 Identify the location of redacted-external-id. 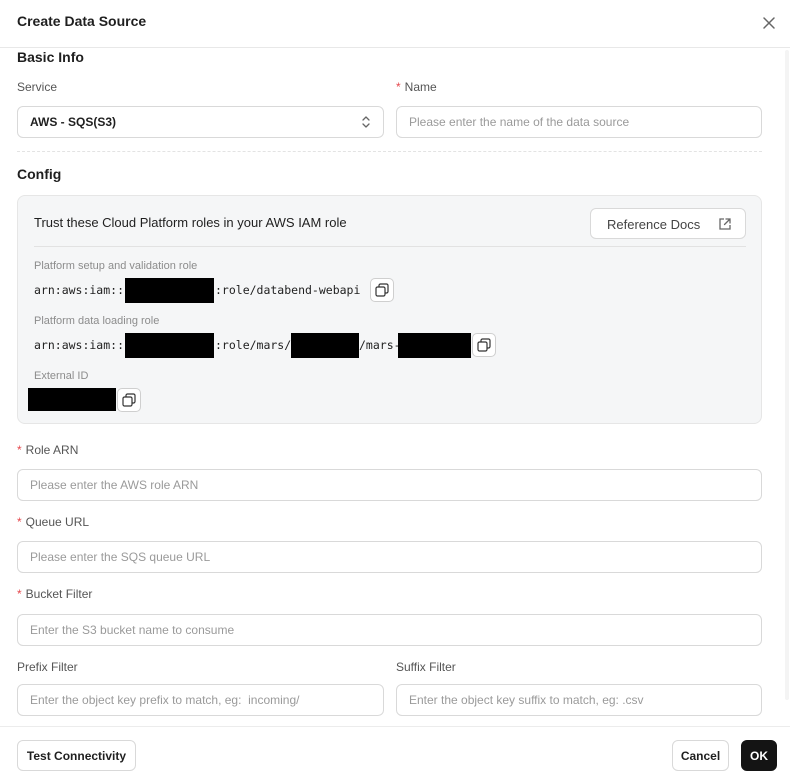
(72, 399).